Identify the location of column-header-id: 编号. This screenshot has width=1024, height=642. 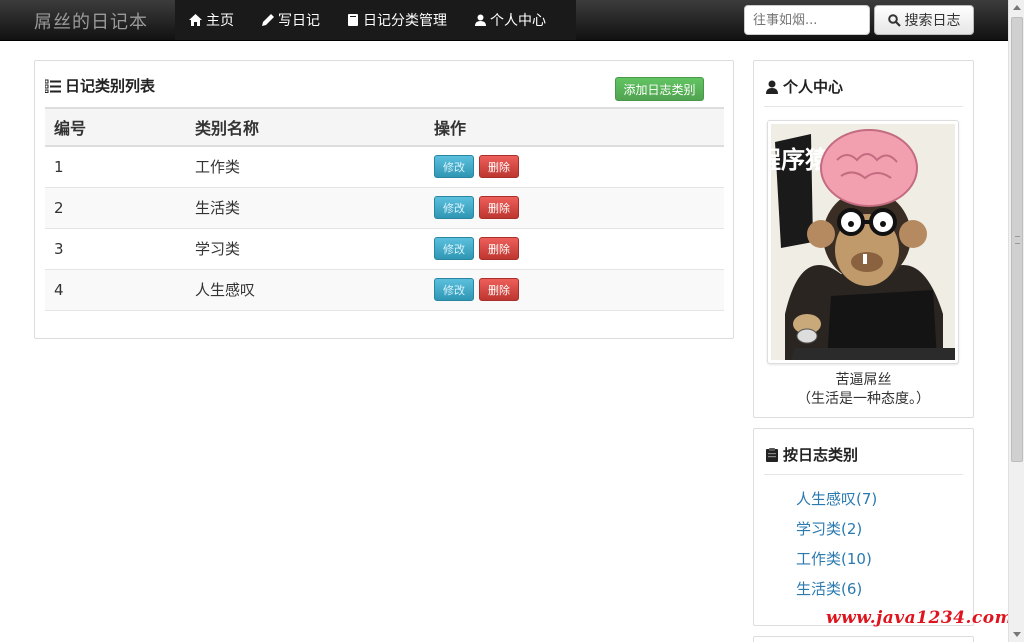
(115, 127).